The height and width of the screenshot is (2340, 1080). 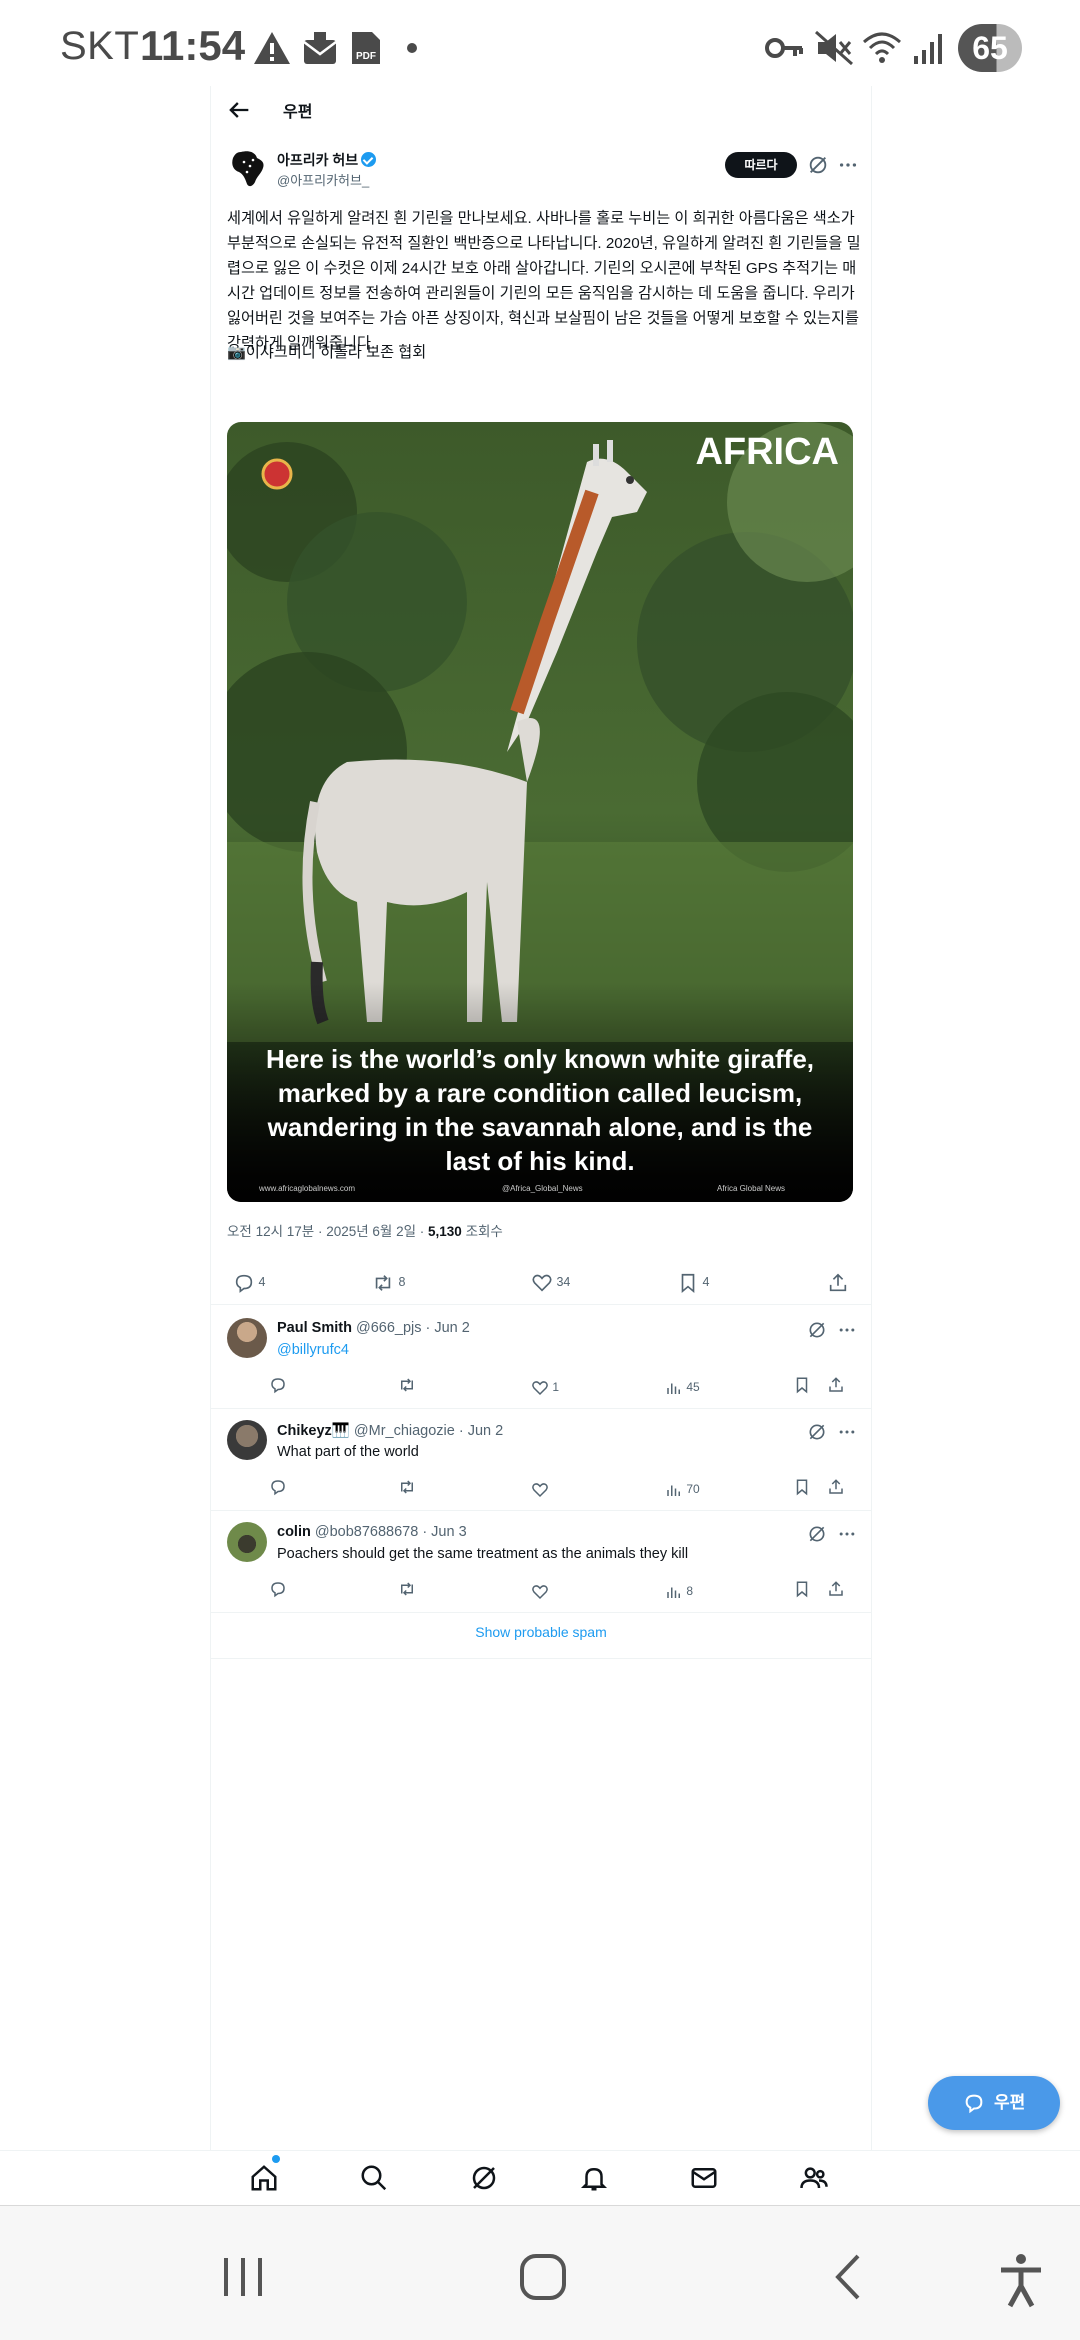 What do you see at coordinates (323, 179) in the screenshot?
I see `author-handle: @아프리카허브_` at bounding box center [323, 179].